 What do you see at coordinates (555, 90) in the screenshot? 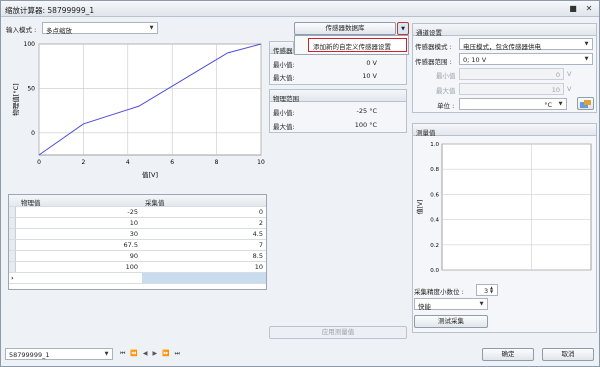
I see `custom-max-value: 10` at bounding box center [555, 90].